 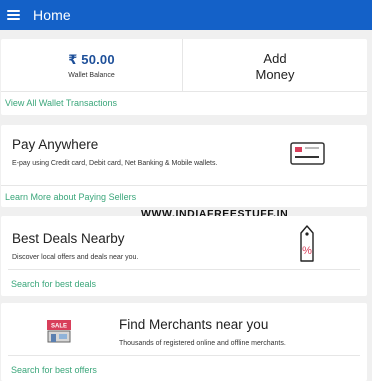 What do you see at coordinates (59, 331) in the screenshot?
I see `sale-store-icon: SALE` at bounding box center [59, 331].